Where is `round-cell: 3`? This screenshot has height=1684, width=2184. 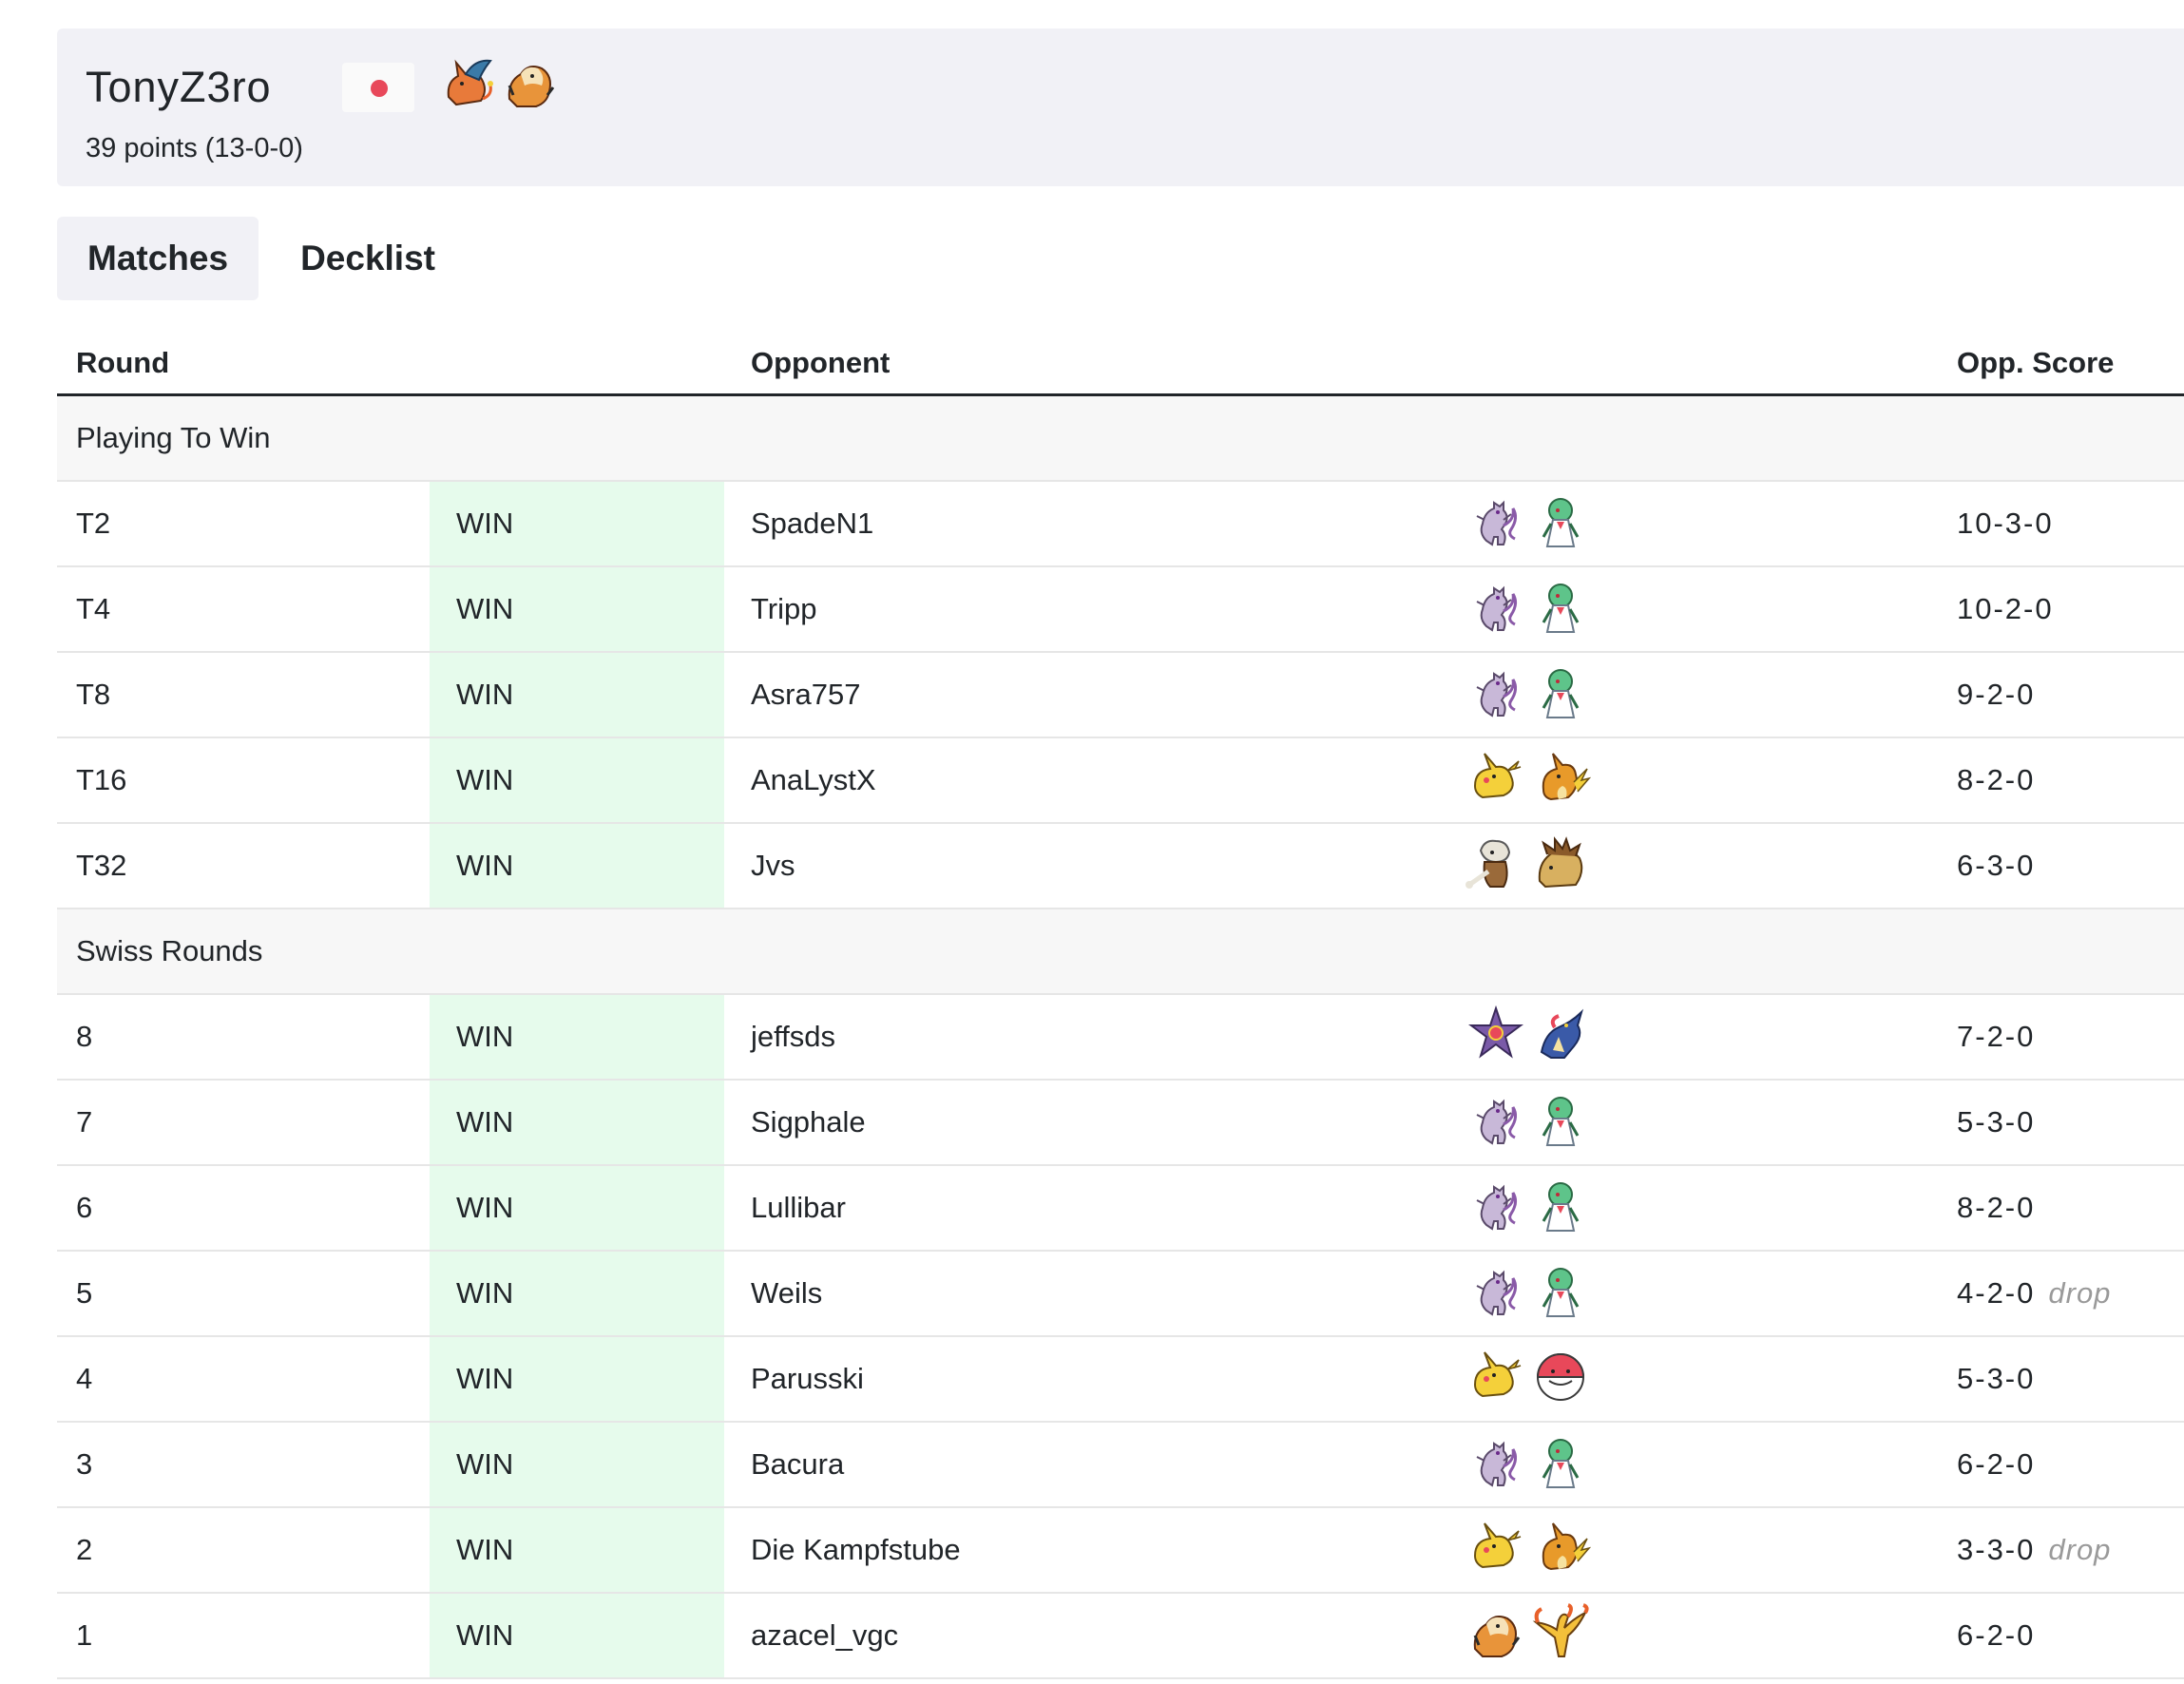 round-cell: 3 is located at coordinates (84, 1464).